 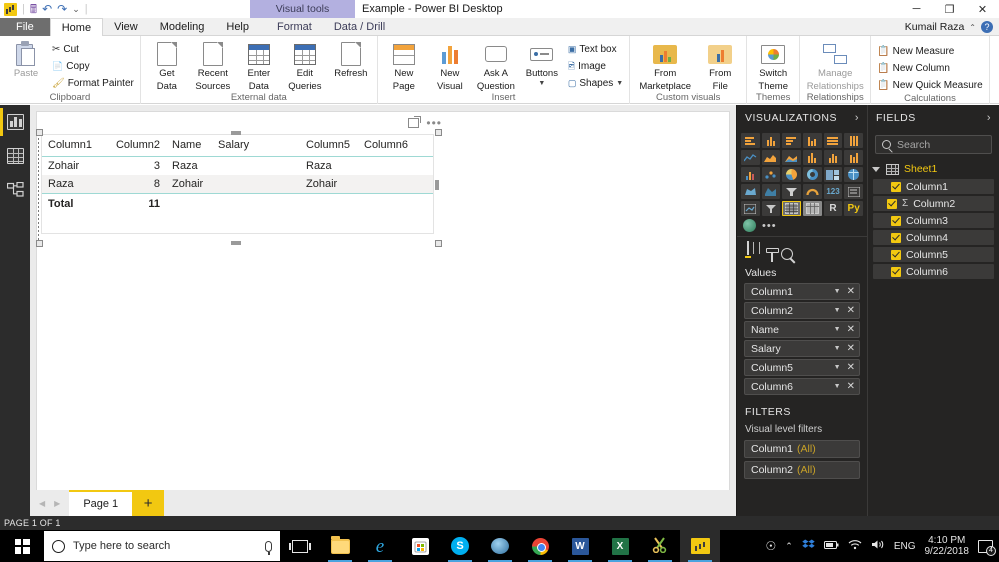 I want to click on taskbar-google-chrome, so click(x=540, y=546).